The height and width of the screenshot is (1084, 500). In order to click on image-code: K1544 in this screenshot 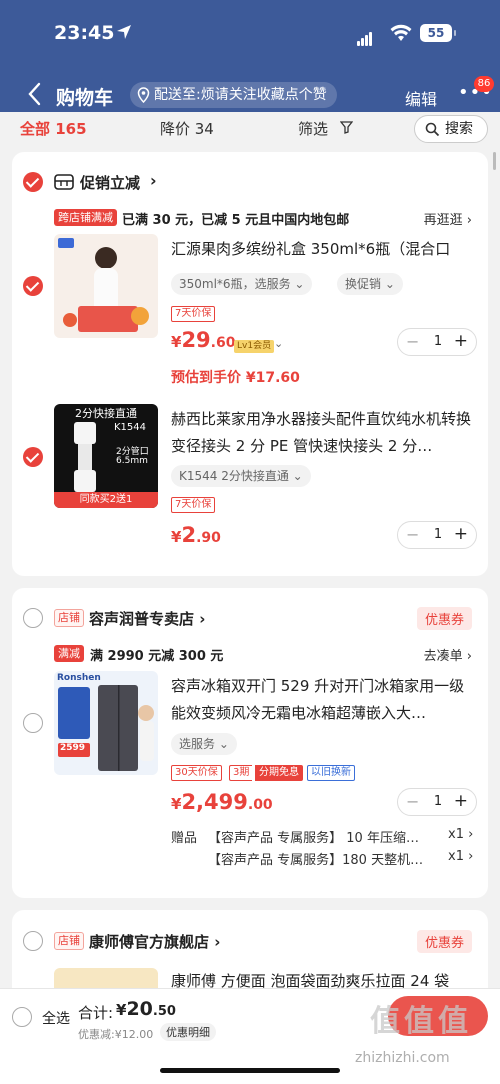, I will do `click(130, 427)`.